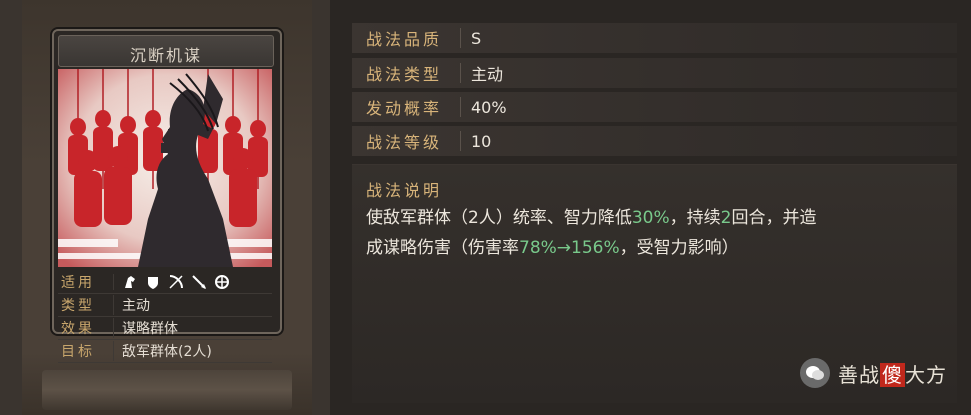 The height and width of the screenshot is (415, 971). Describe the element at coordinates (78, 329) in the screenshot. I see `card-row-label: 效果` at that location.